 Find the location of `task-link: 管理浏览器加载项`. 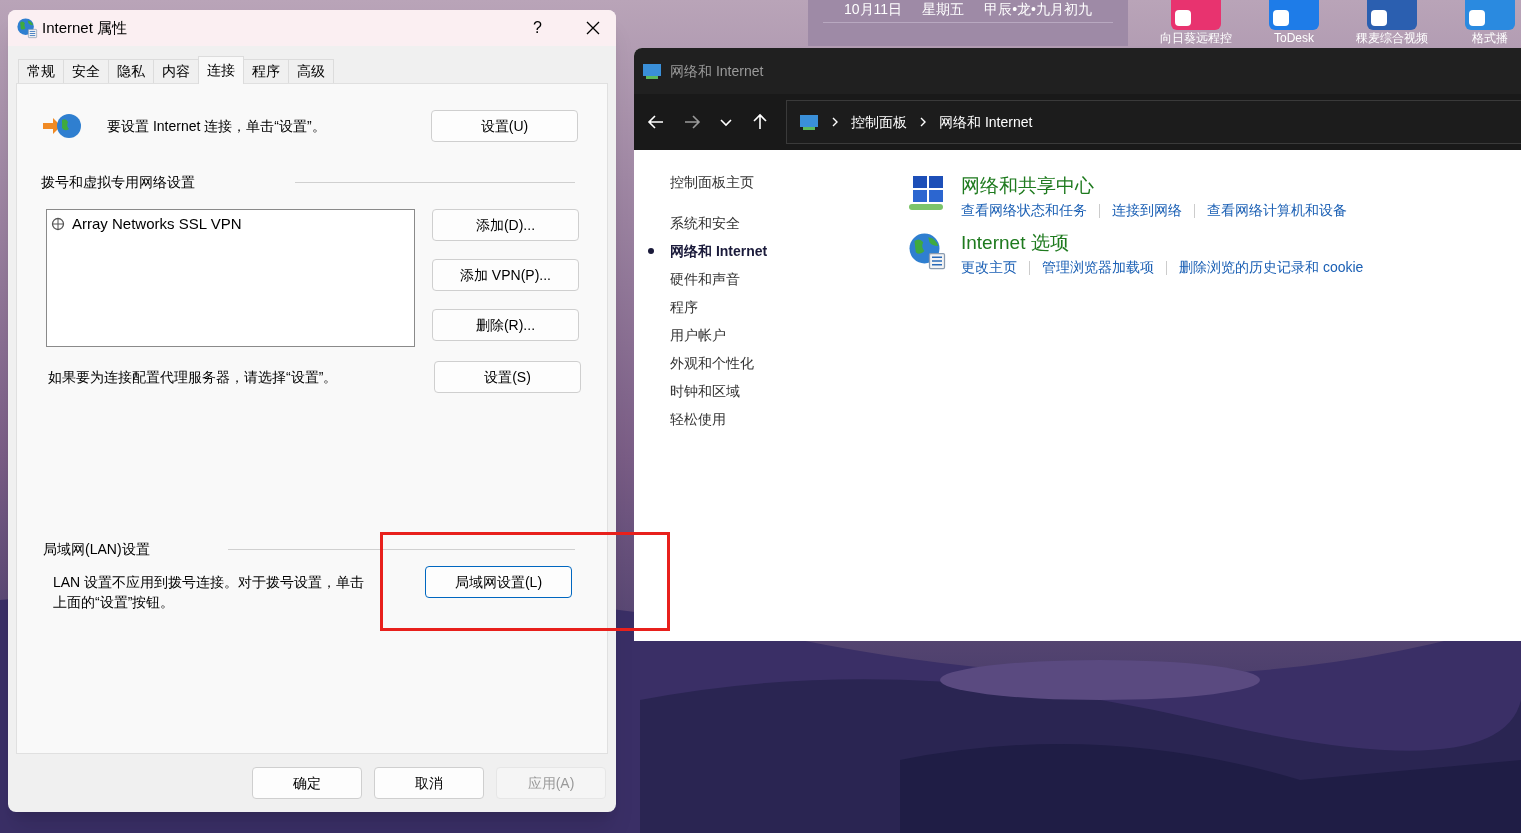

task-link: 管理浏览器加载项 is located at coordinates (1098, 267).